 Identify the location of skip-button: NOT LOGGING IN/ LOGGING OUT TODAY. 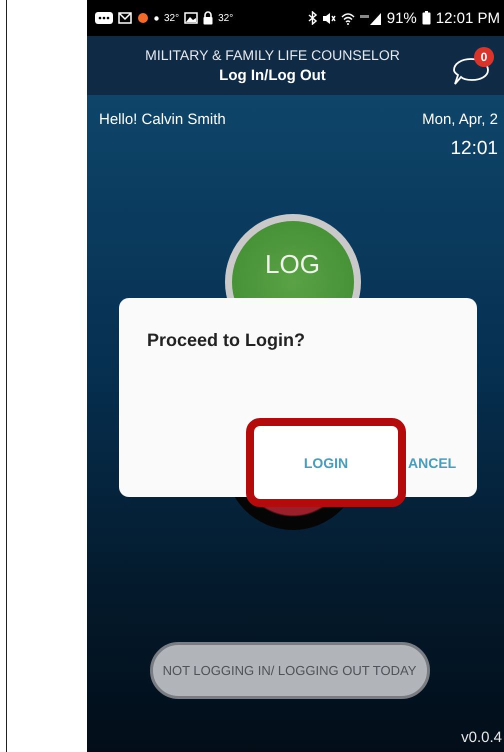
(290, 670).